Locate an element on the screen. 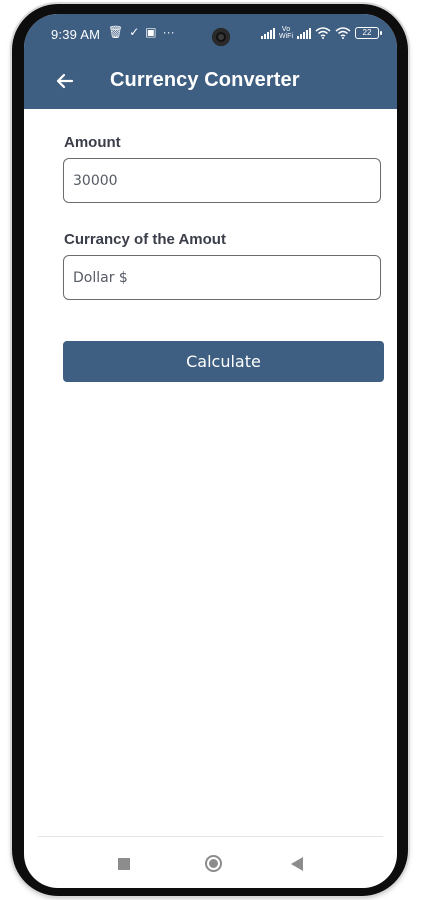 The image size is (424, 900). page-title: Currency Converter is located at coordinates (205, 80).